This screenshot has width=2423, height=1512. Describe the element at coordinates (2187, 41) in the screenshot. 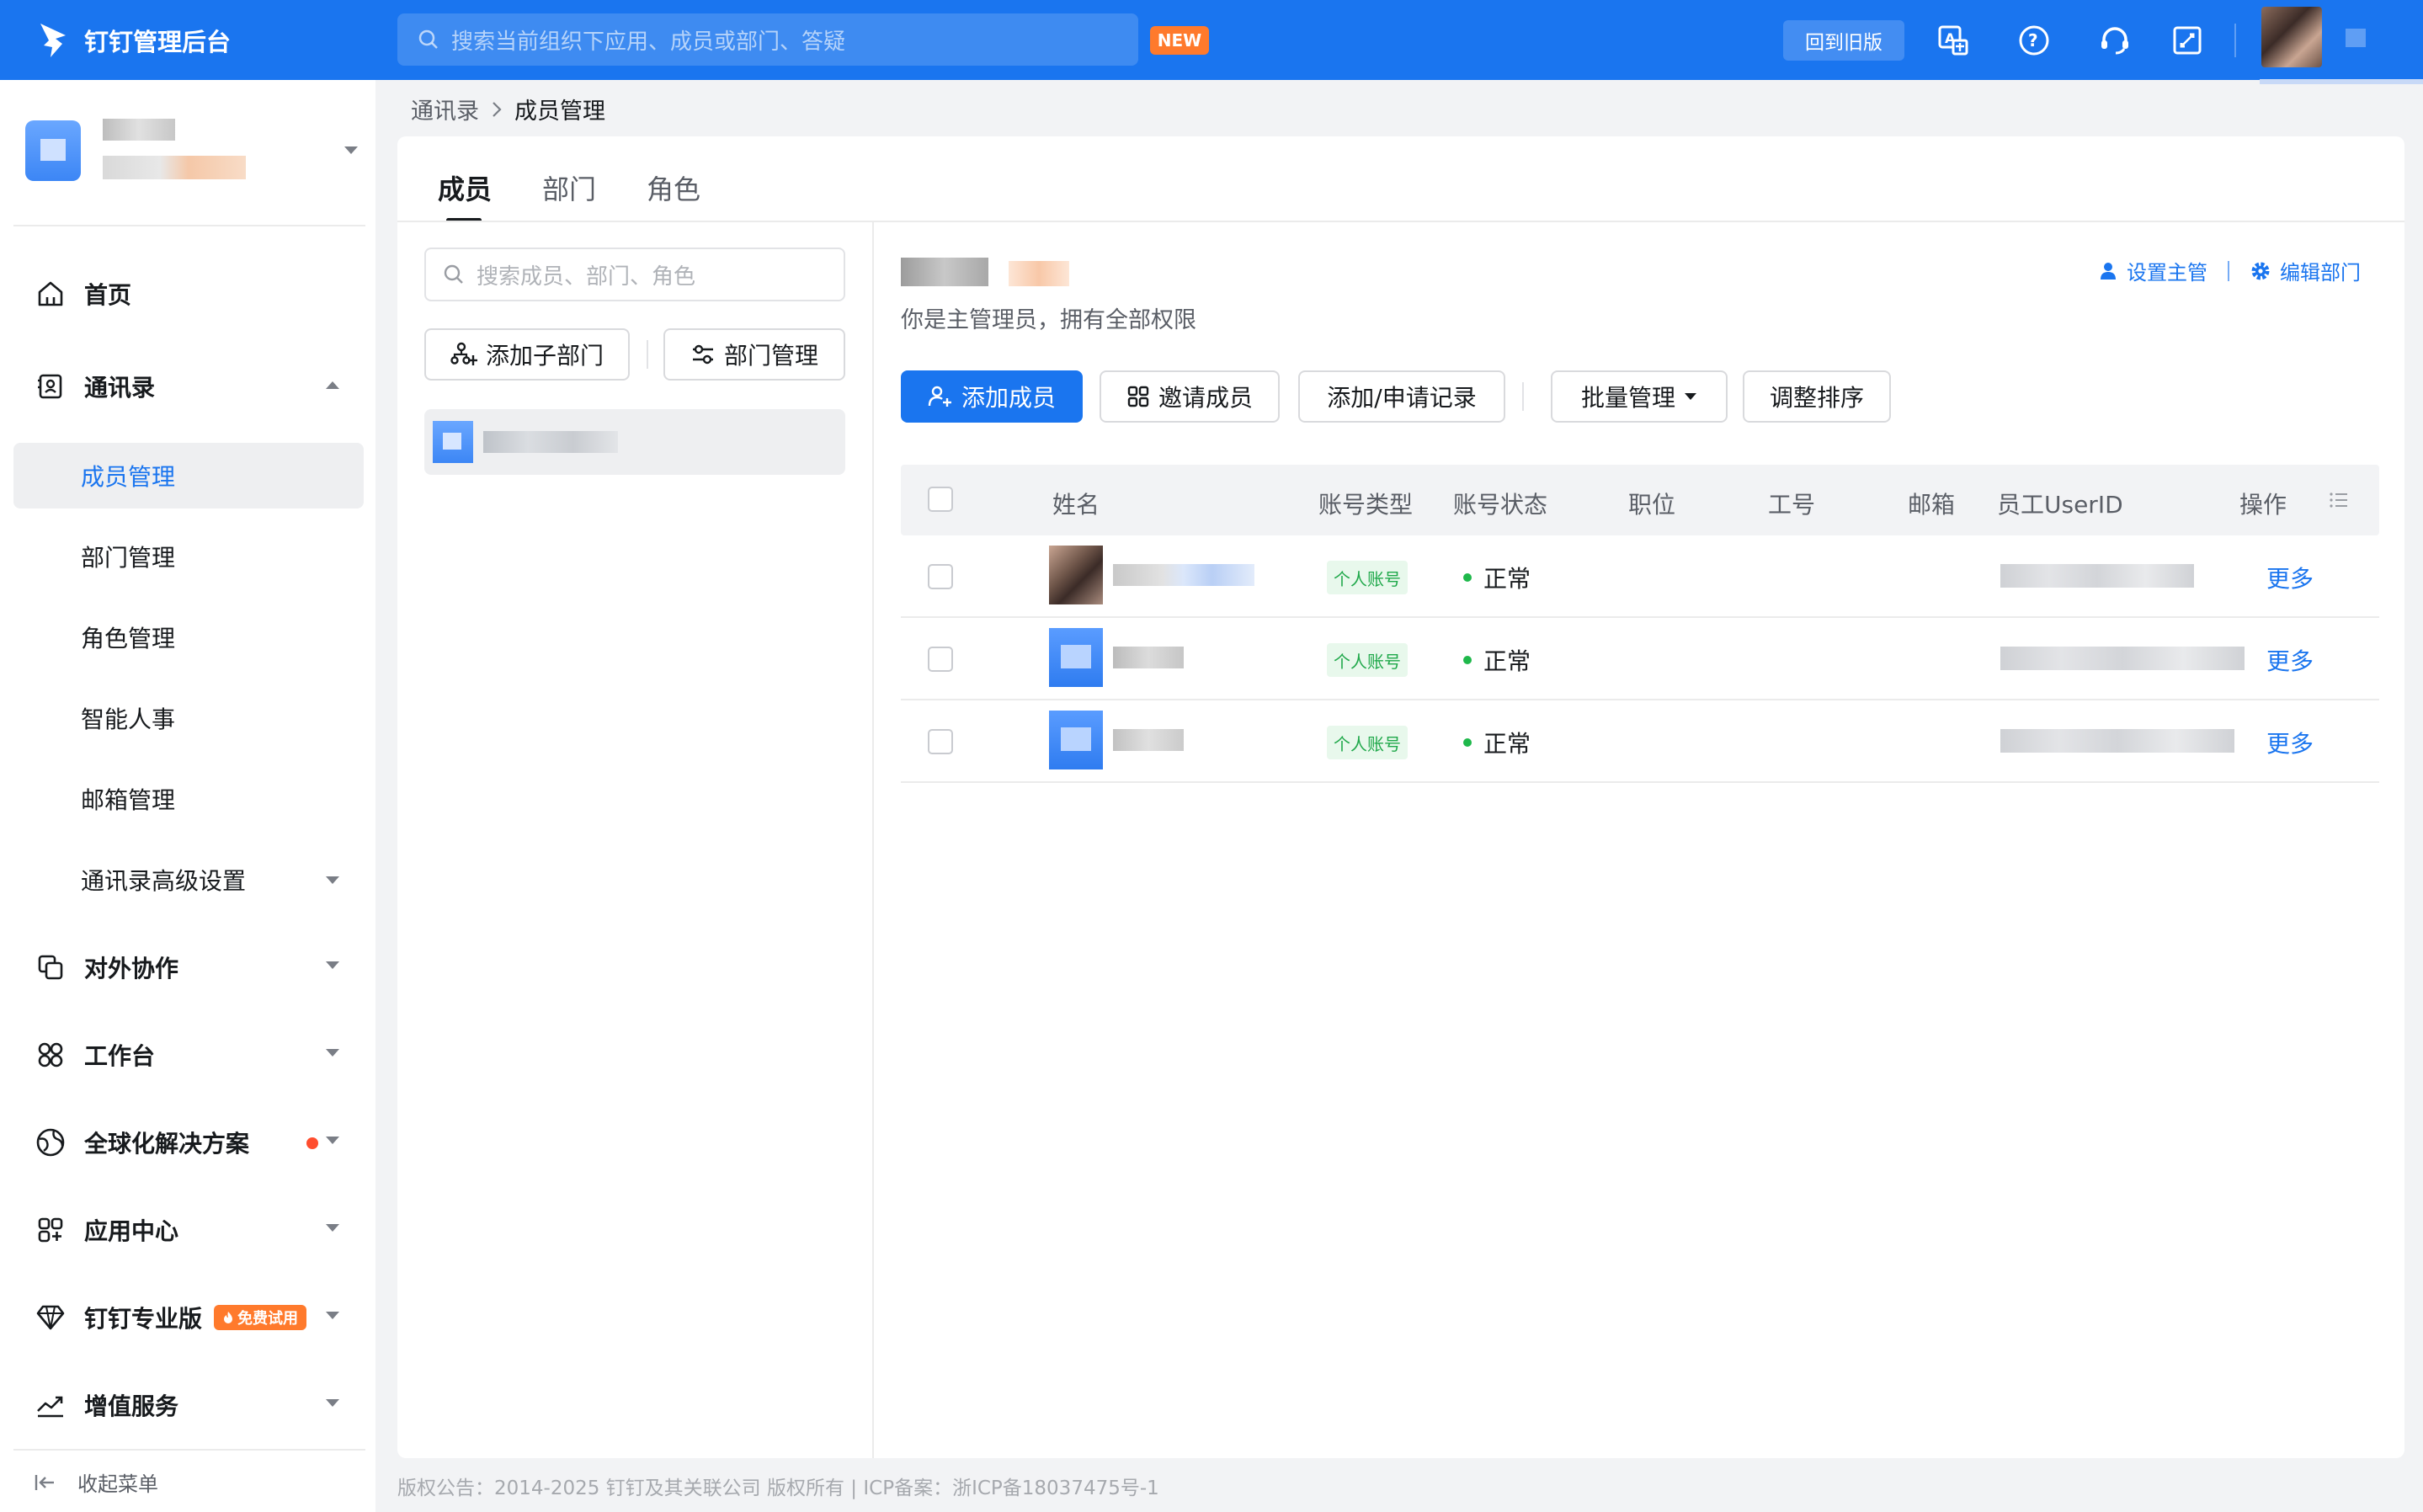

I see `fullscreen-icon` at that location.